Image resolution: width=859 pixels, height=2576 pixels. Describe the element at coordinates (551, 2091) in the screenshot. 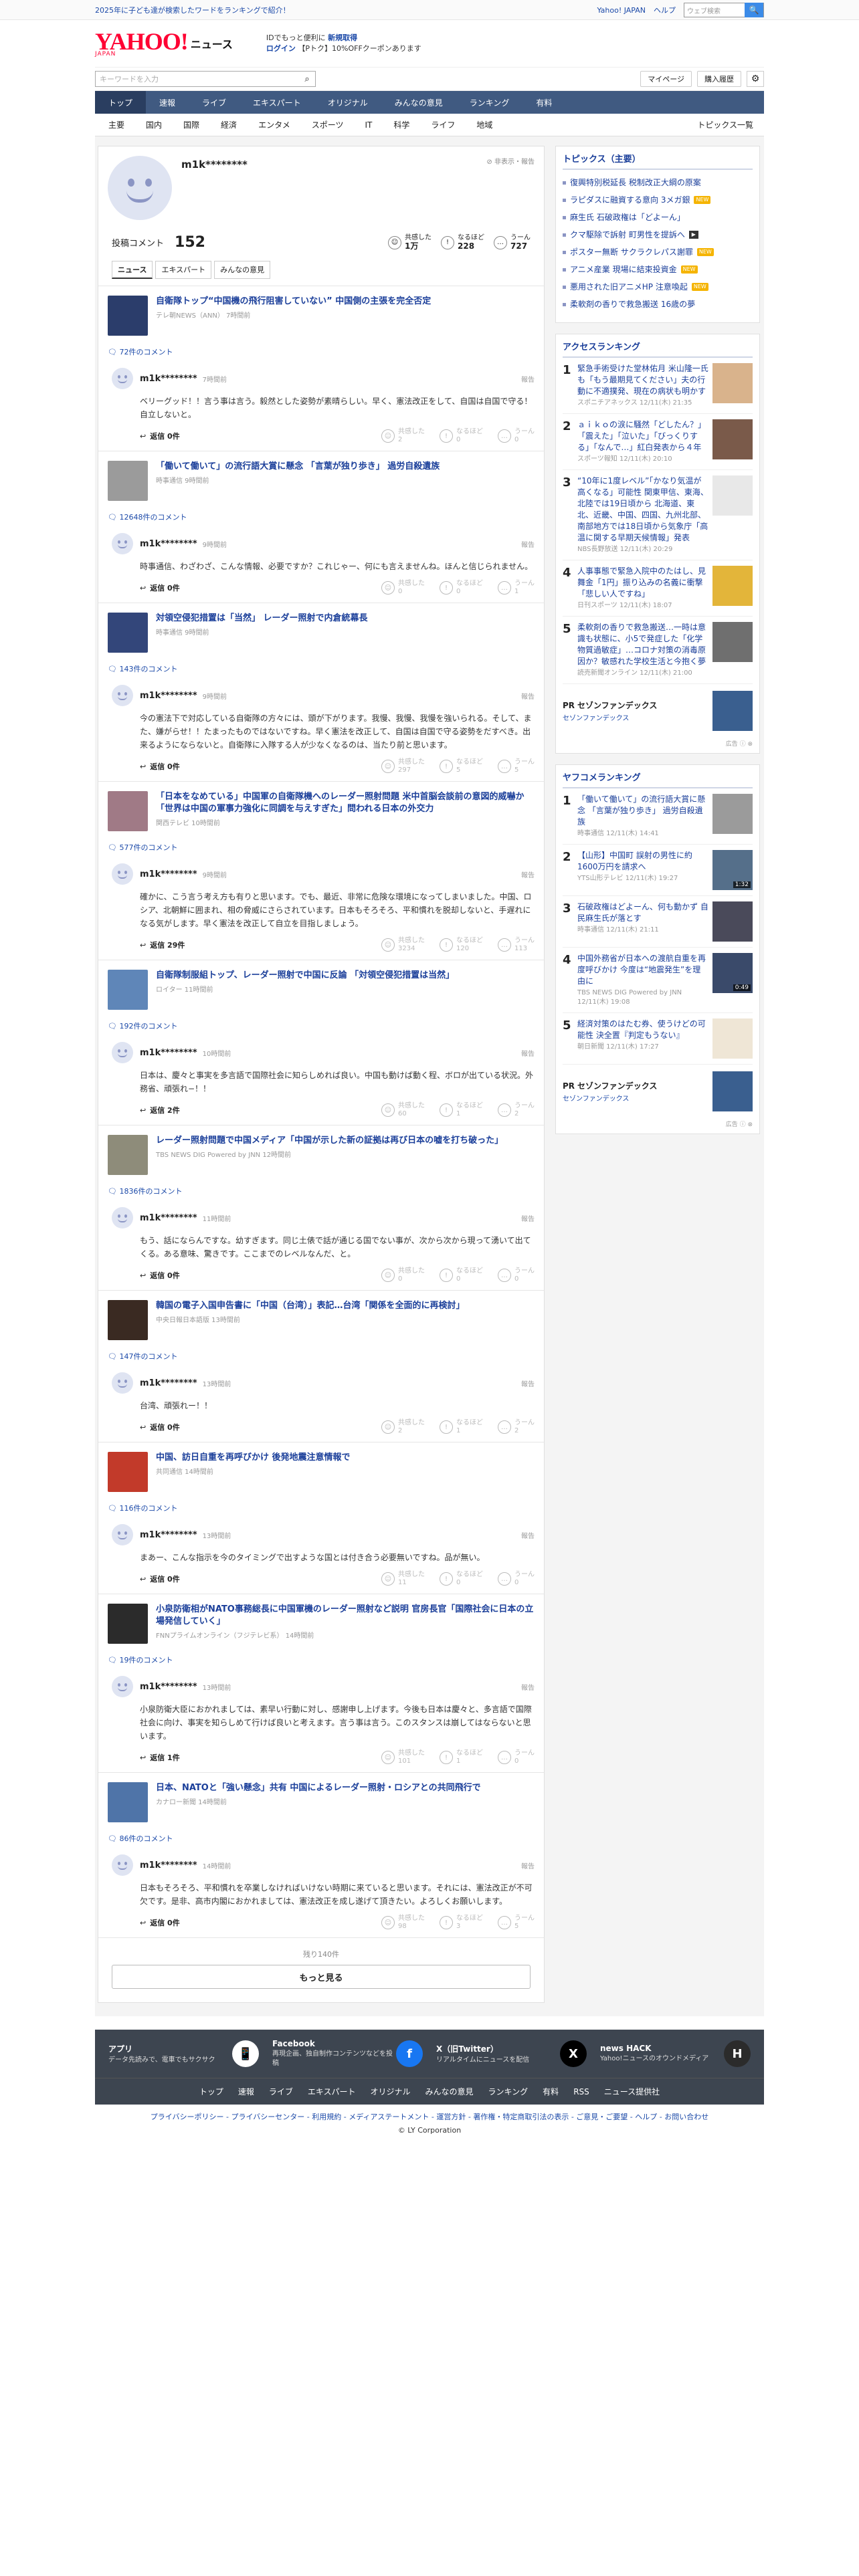

I see `footer-nav-item: 有料` at that location.